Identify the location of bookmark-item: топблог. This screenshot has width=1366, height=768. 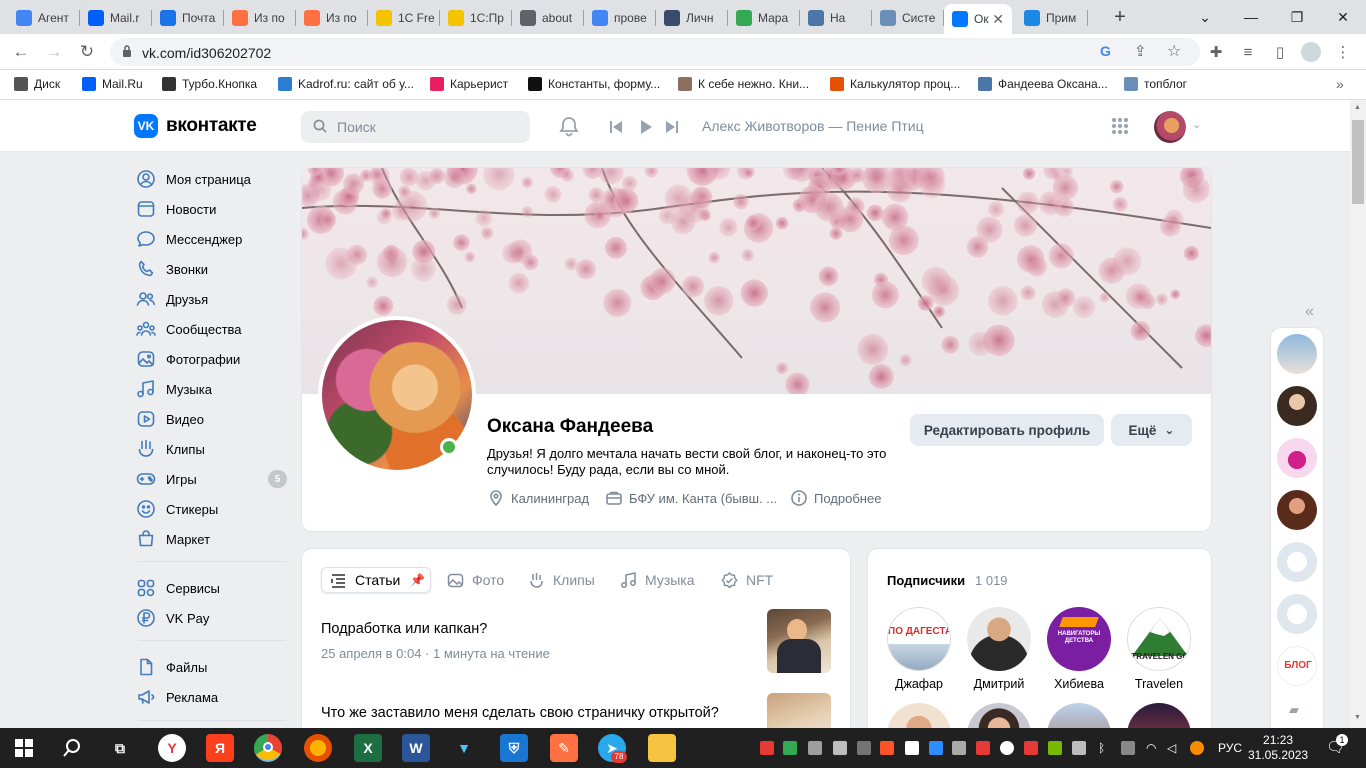
(1155, 84).